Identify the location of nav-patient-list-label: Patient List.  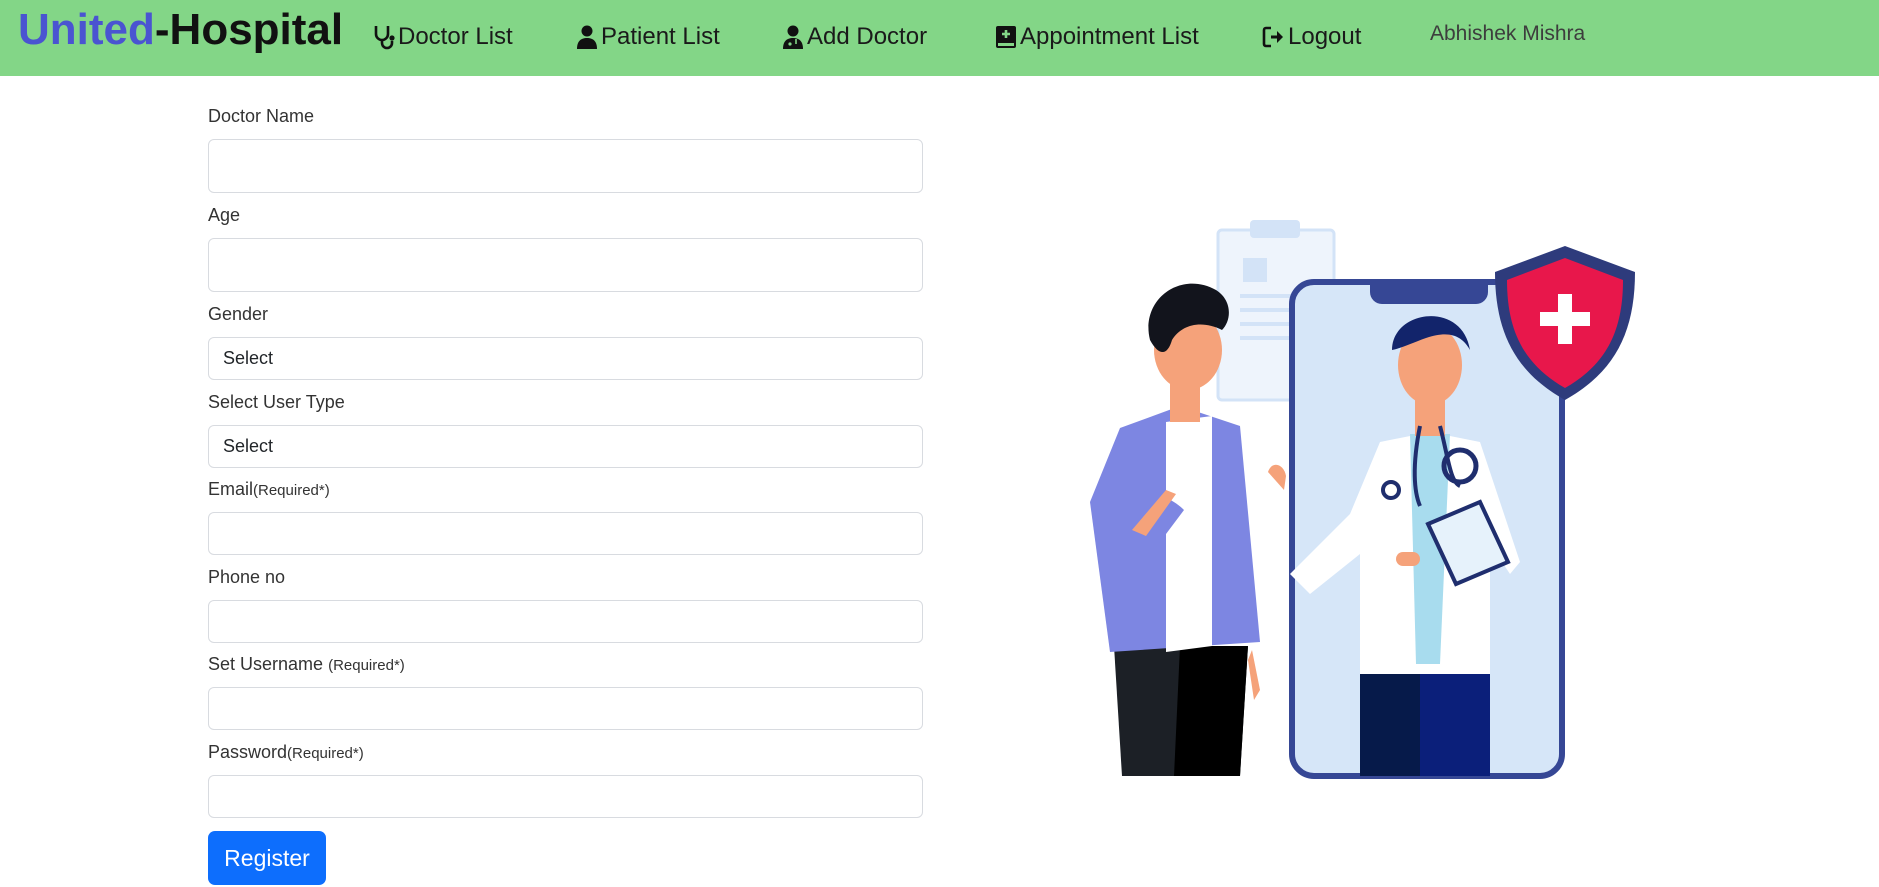
(660, 36).